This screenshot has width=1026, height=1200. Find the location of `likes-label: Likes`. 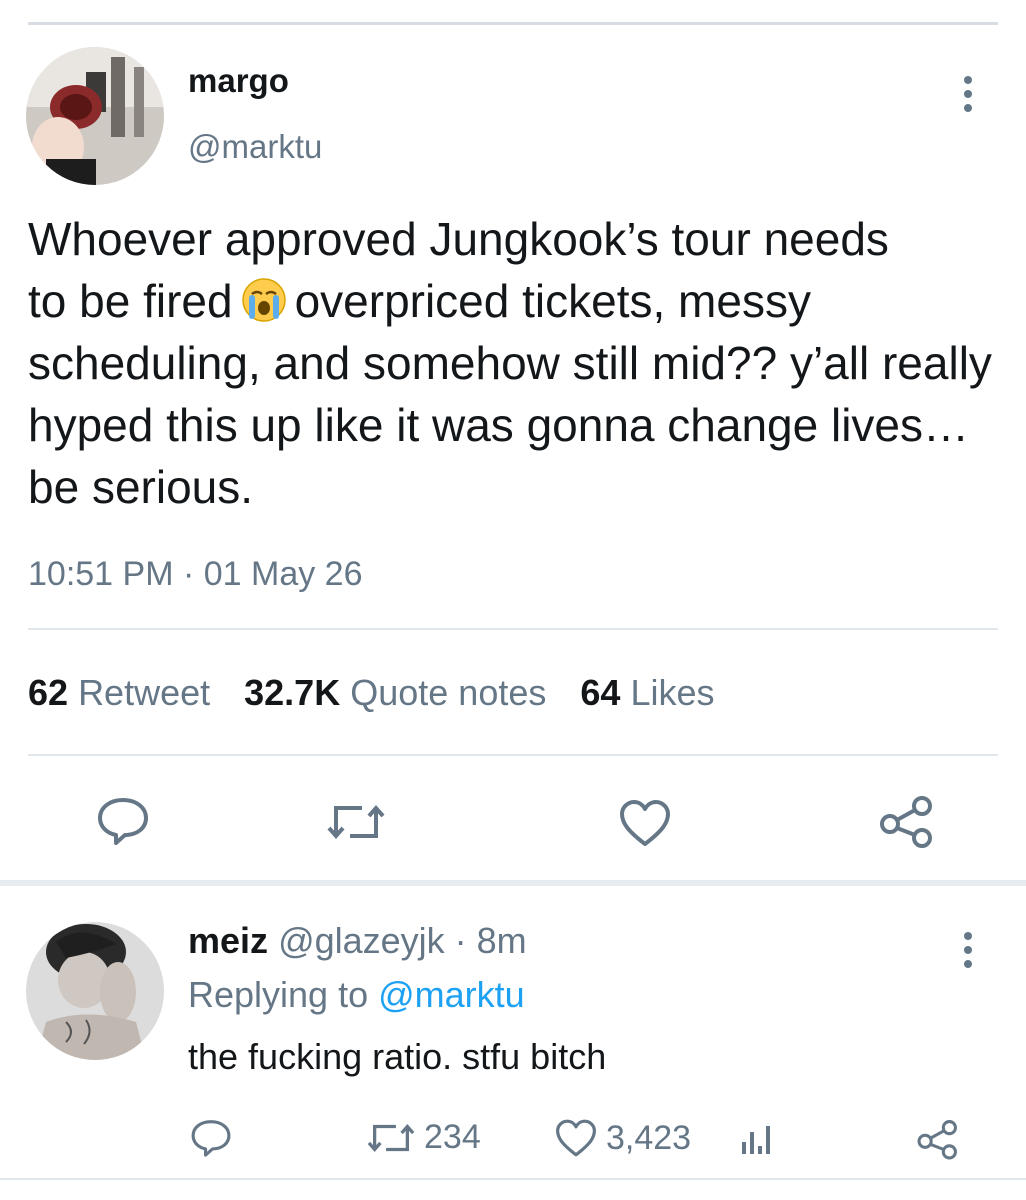

likes-label: Likes is located at coordinates (672, 692).